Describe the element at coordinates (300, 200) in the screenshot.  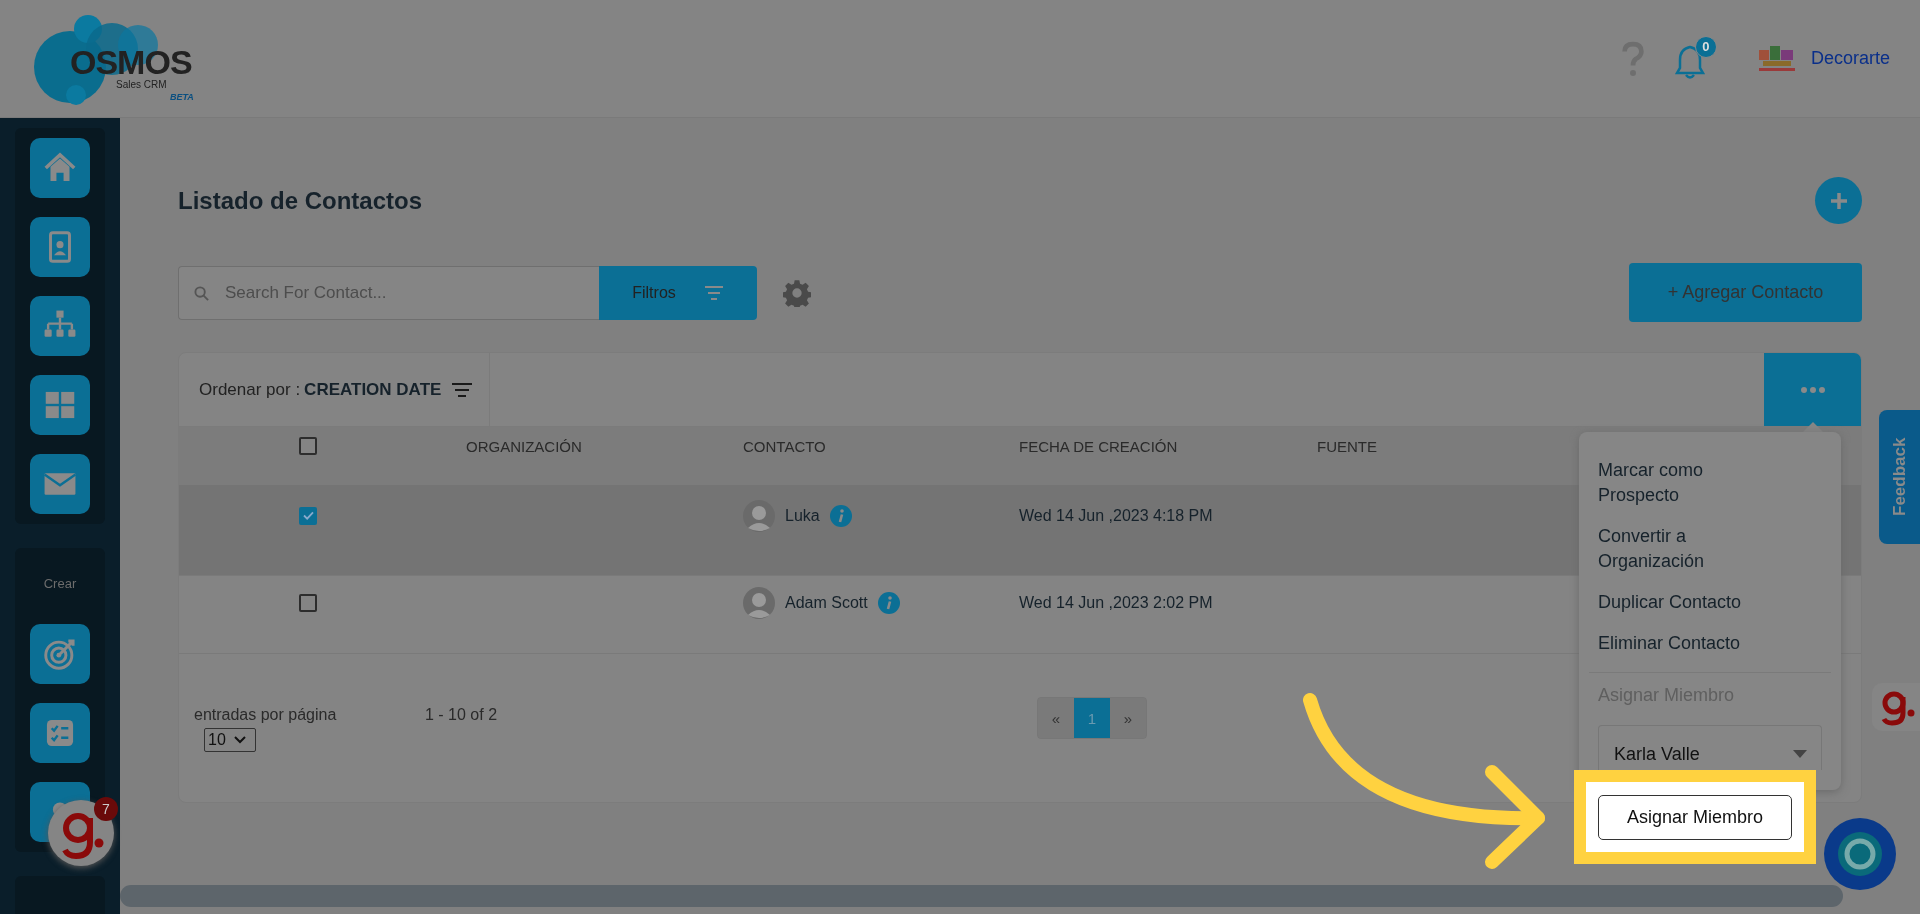
I see `page-title: Listado de Contactos` at that location.